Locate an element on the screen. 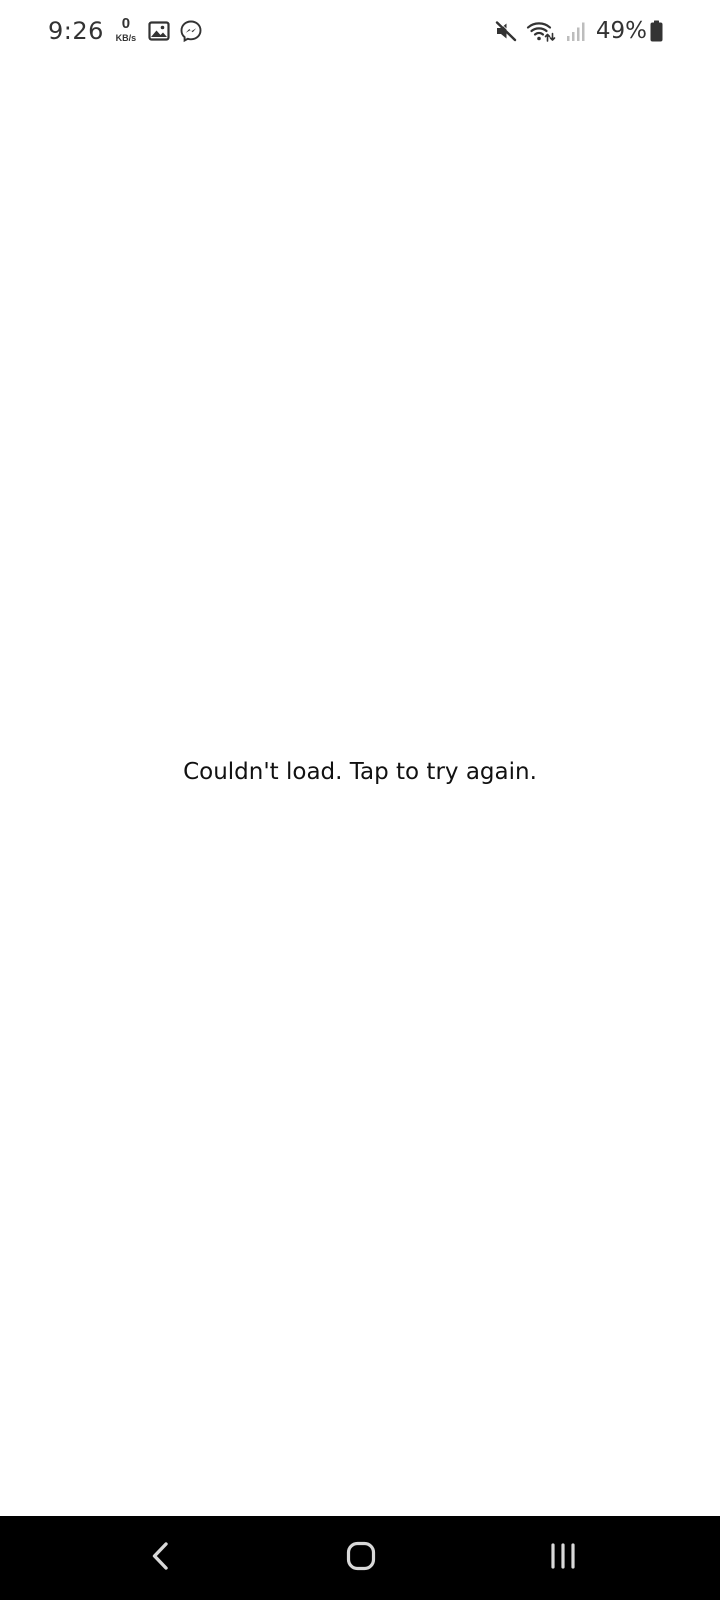 The width and height of the screenshot is (720, 1600). recents-icon is located at coordinates (563, 1558).